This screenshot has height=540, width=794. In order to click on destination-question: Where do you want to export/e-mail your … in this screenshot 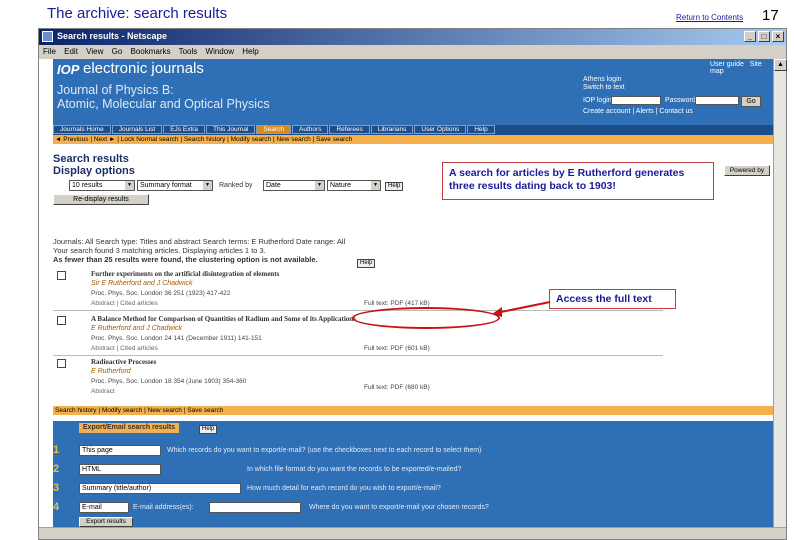, I will do `click(399, 507)`.